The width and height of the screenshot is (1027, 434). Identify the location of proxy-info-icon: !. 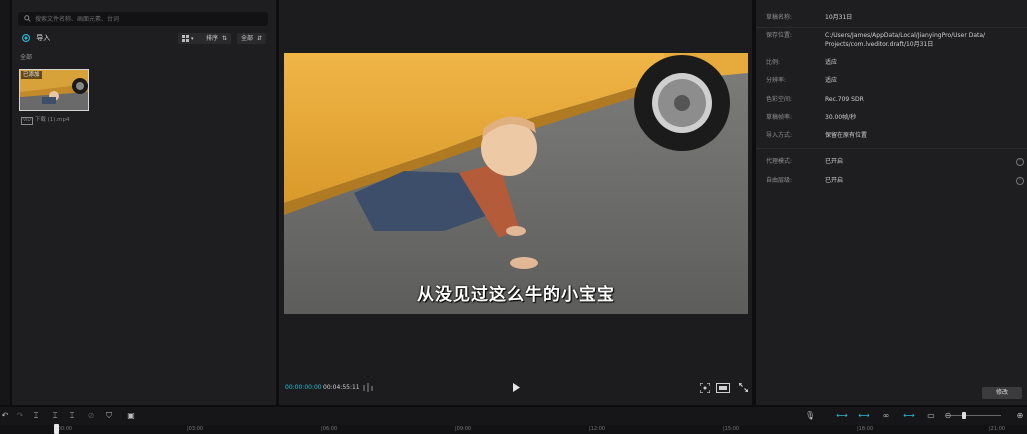
(1020, 162).